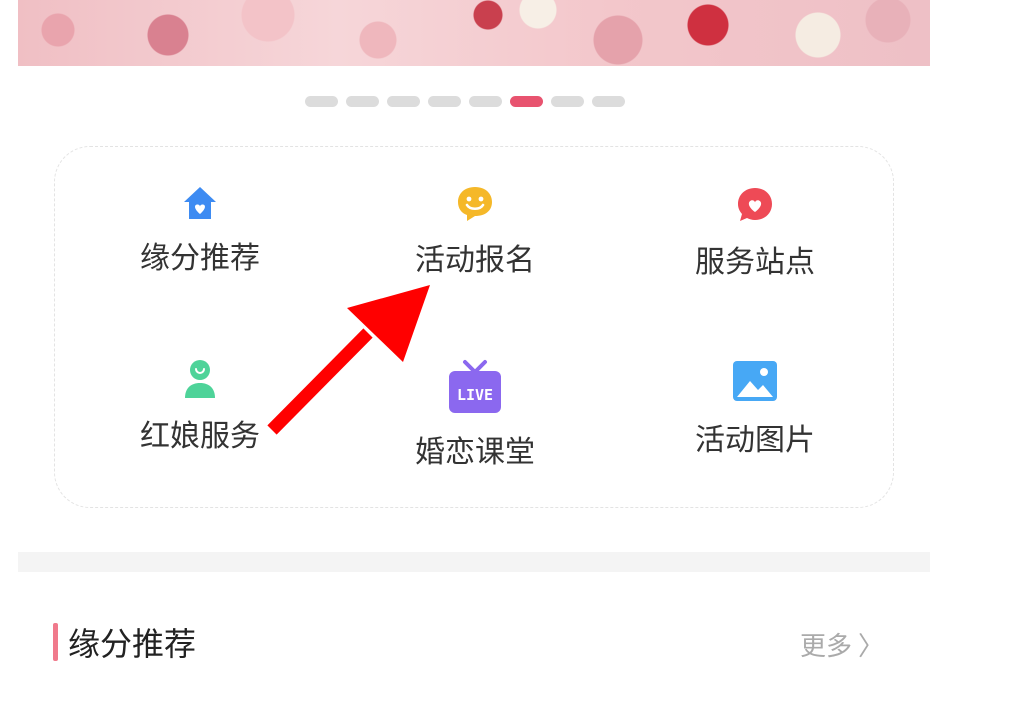 The width and height of the screenshot is (1024, 728). I want to click on section-title: 缘分推荐, so click(132, 644).